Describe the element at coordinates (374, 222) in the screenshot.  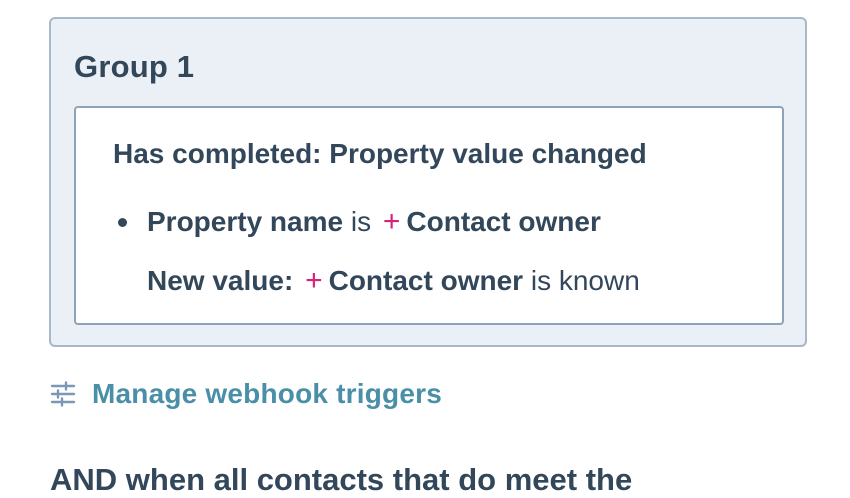
I see `criteria-line-property-name: Property name is + Contact owner` at that location.